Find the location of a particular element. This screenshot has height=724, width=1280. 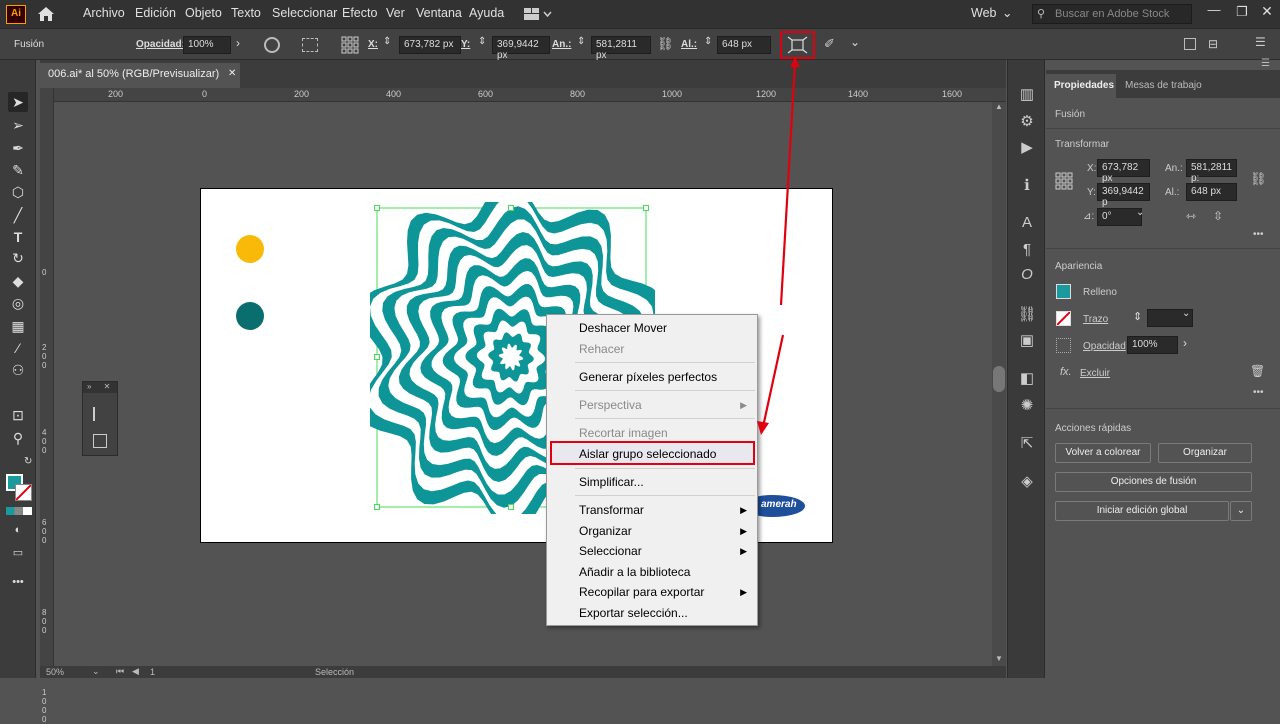

panel-menu-icon: ☰ is located at coordinates (1265, 63).